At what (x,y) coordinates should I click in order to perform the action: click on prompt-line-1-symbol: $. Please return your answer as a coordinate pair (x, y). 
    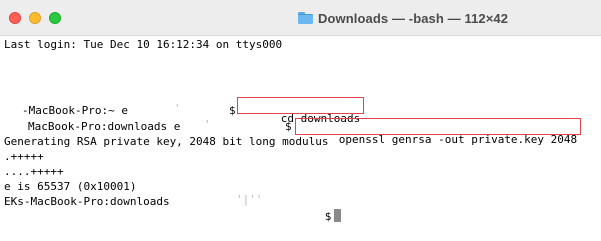
    Looking at the image, I should click on (232, 110).